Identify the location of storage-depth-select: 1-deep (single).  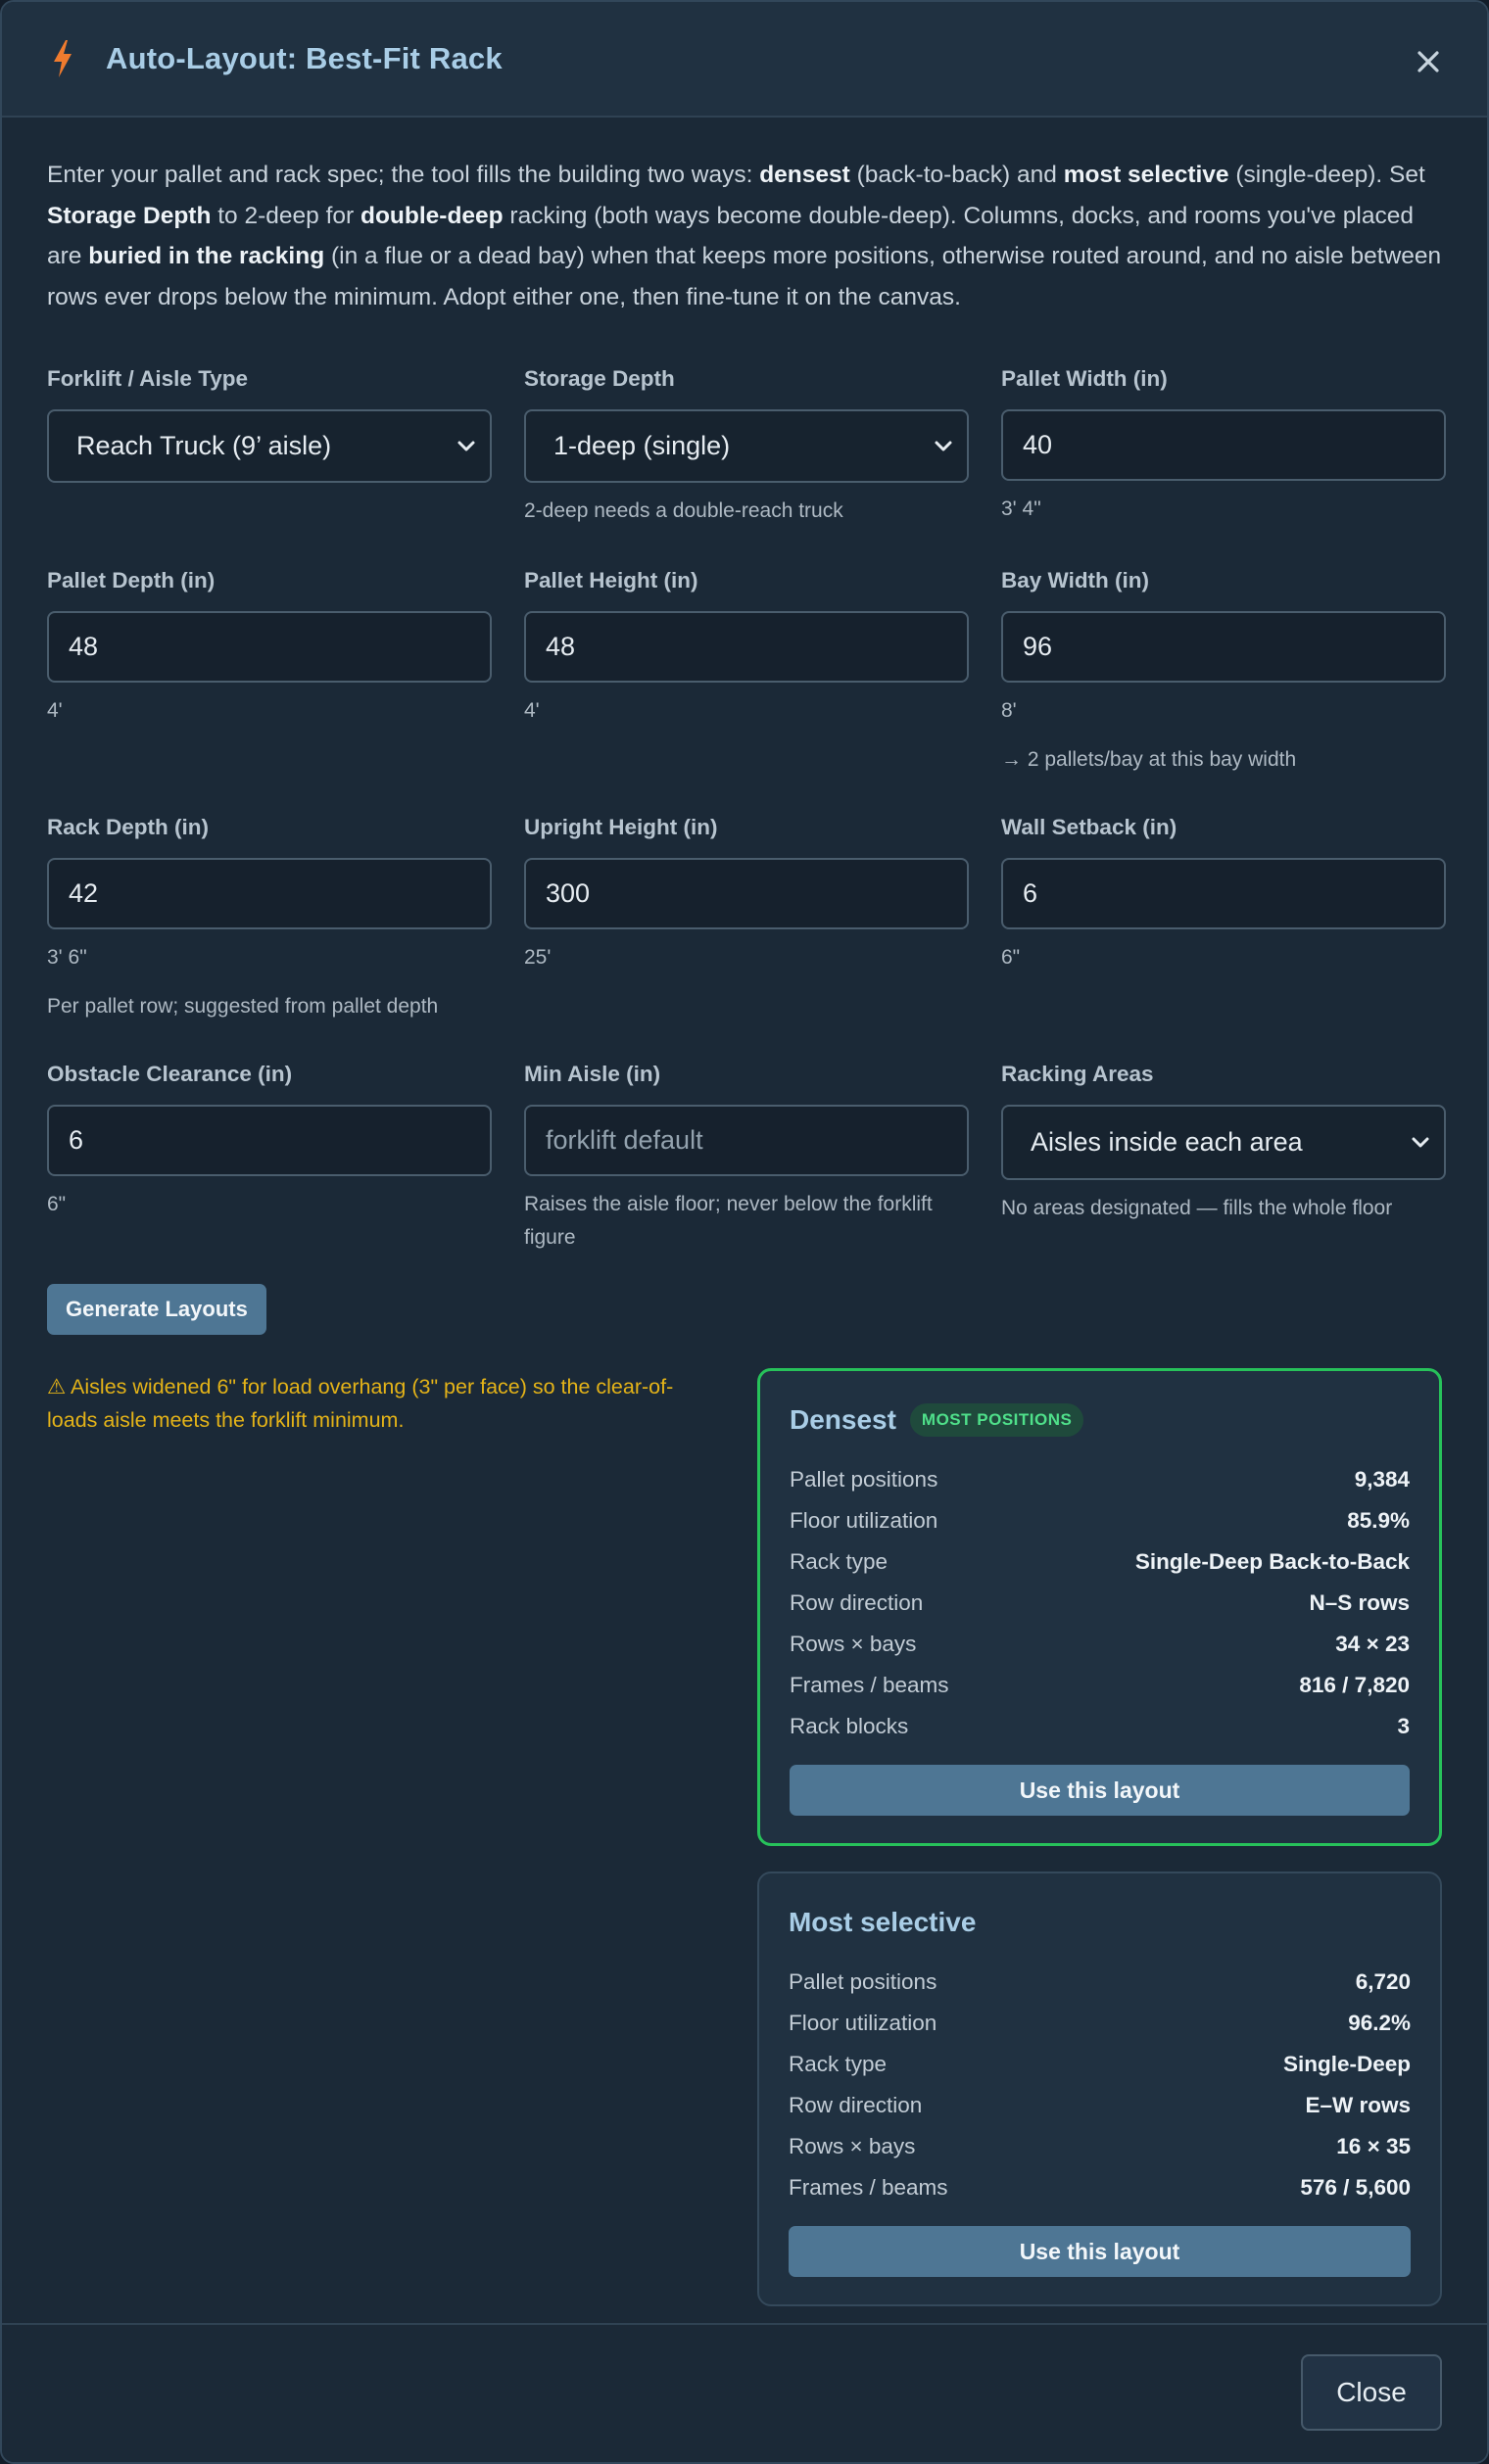
(747, 446).